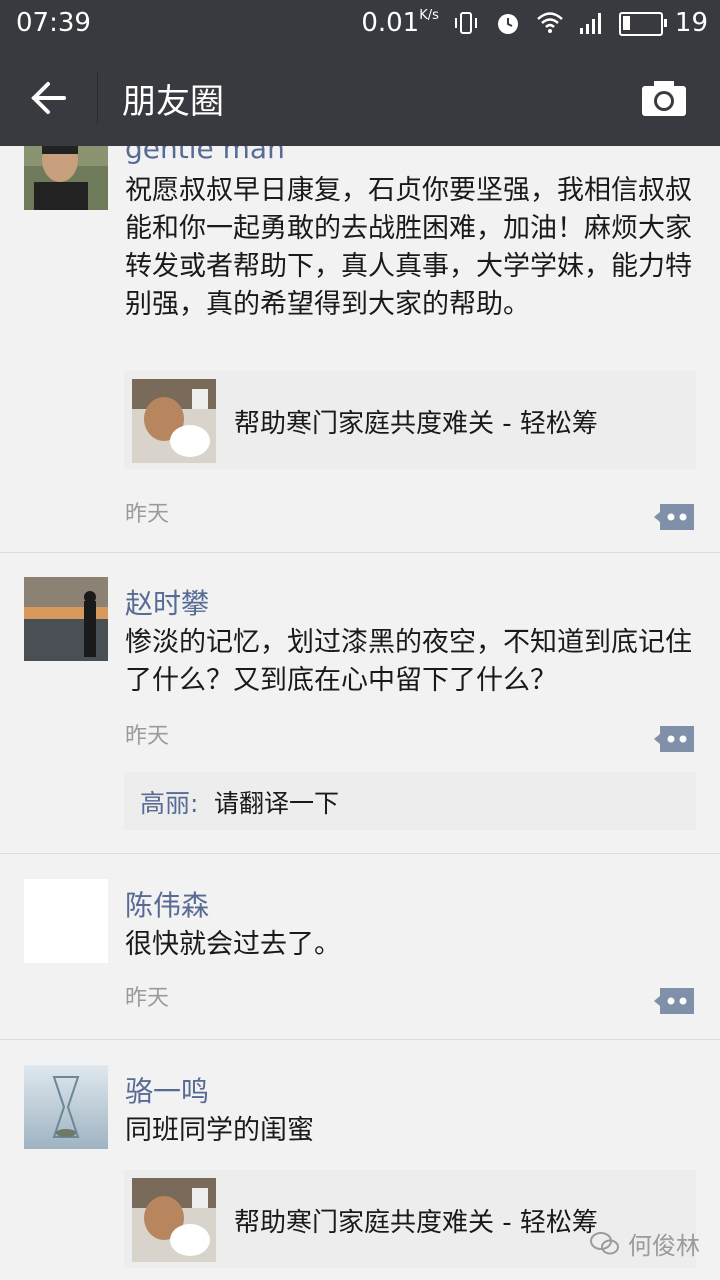  I want to click on navigation-bar: 朋友圈, so click(360, 98).